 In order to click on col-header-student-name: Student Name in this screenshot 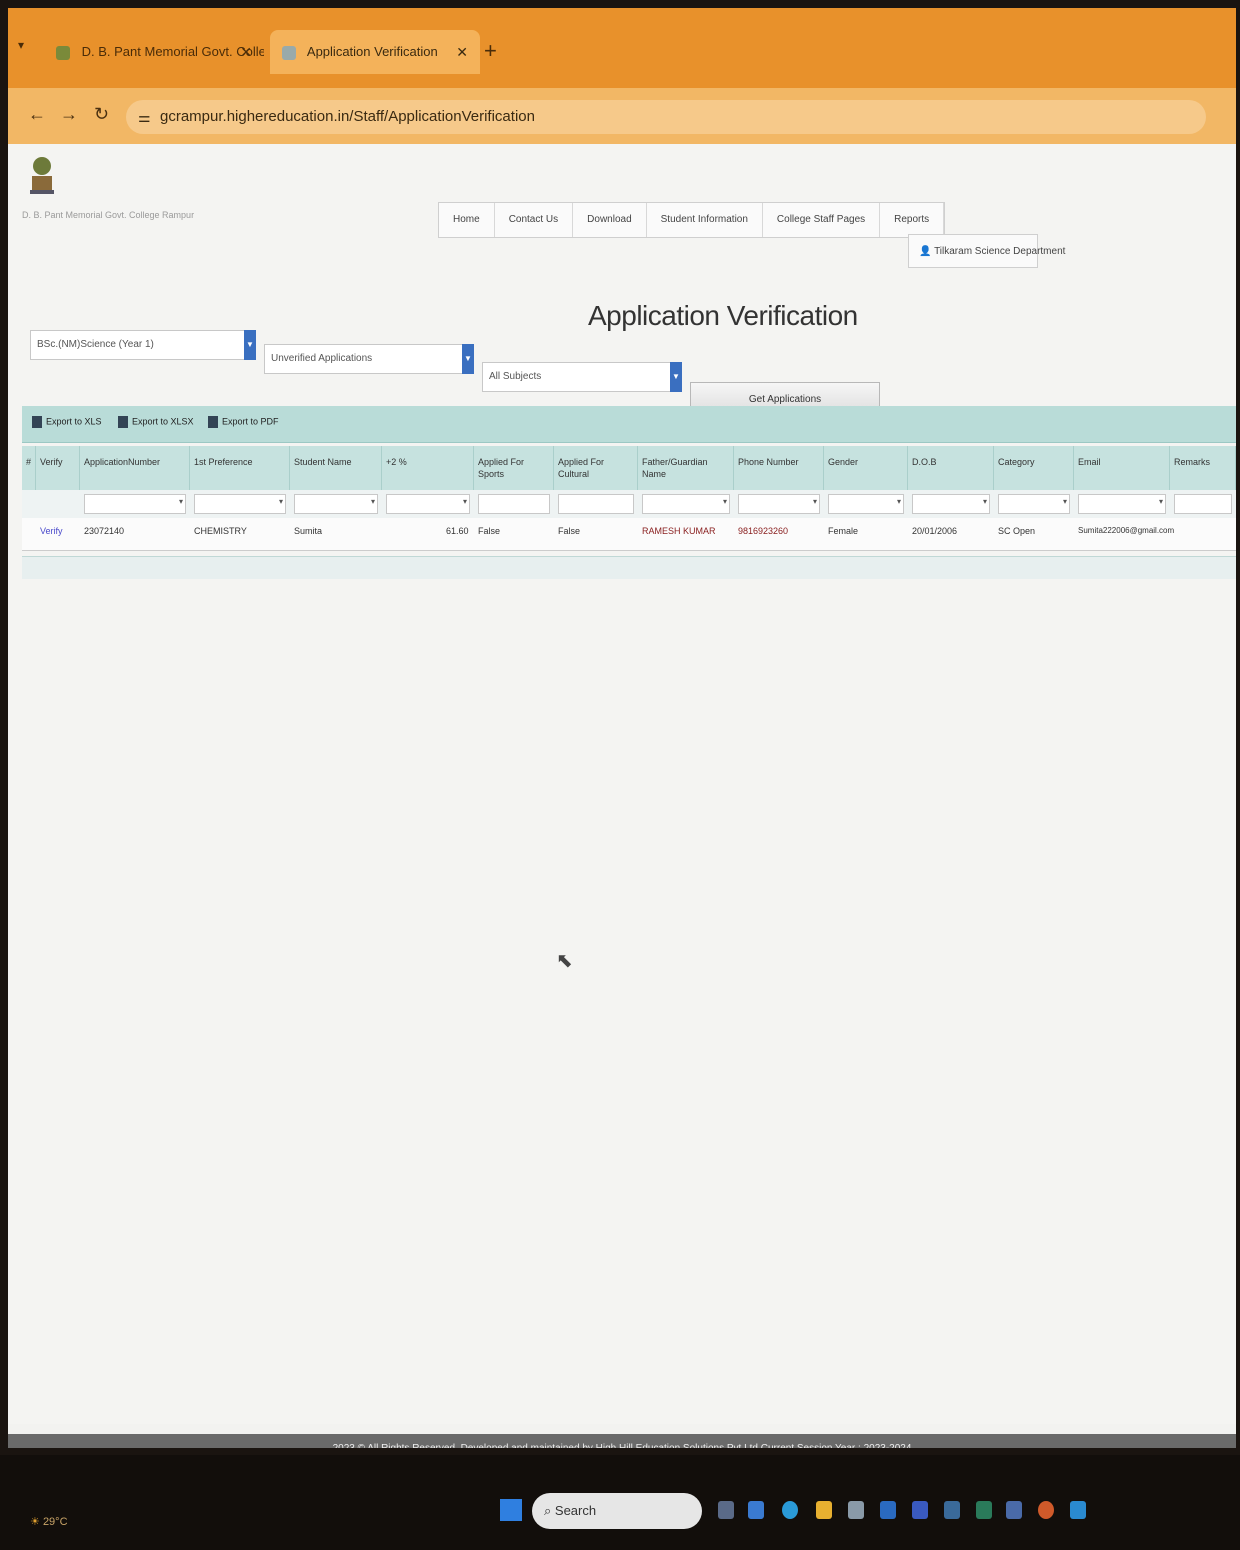, I will do `click(336, 468)`.